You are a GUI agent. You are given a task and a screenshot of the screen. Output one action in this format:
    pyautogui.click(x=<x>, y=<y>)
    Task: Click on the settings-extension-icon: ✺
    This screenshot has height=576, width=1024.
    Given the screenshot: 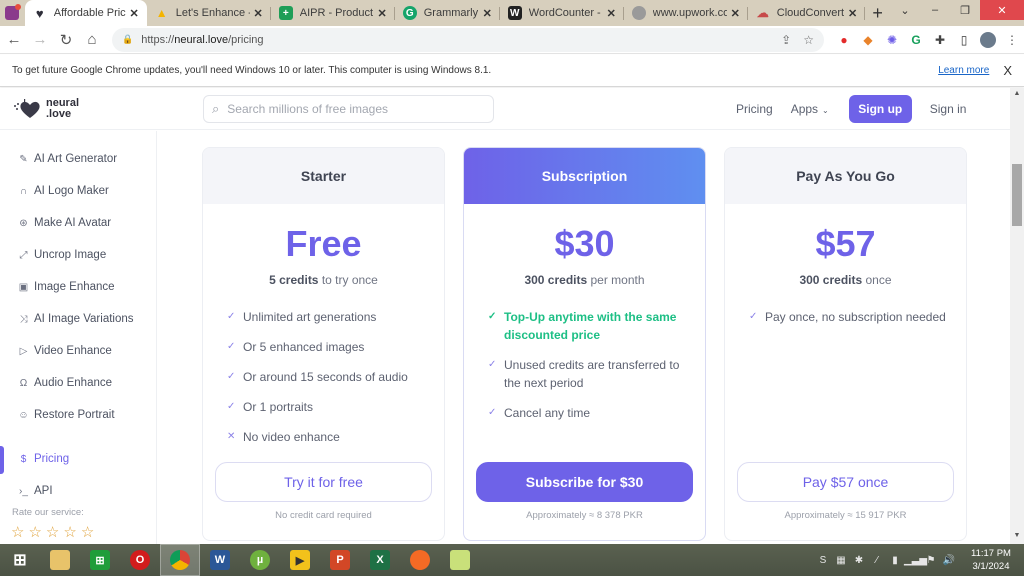 What is the action you would take?
    pyautogui.click(x=892, y=40)
    